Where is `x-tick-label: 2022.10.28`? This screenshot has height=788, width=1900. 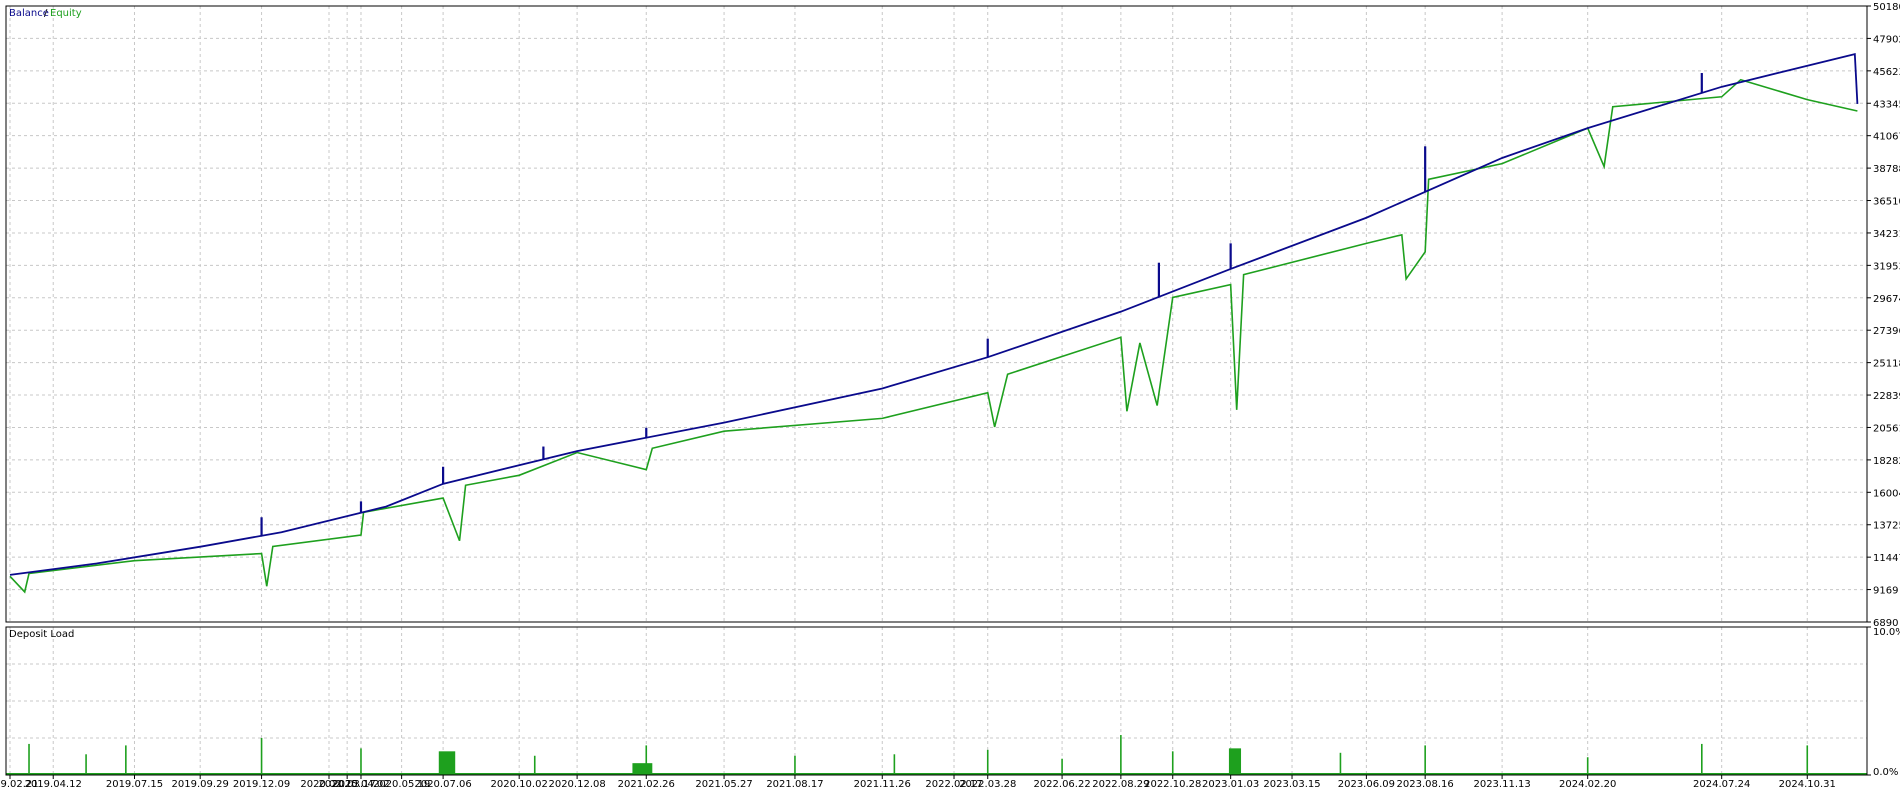
x-tick-label: 2022.10.28 is located at coordinates (1172, 783).